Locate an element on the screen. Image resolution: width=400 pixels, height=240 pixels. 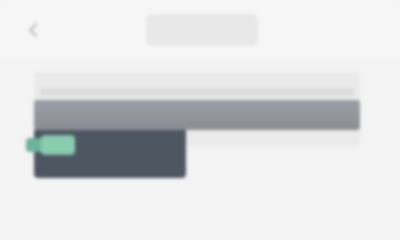
back-arrow-icon is located at coordinates (35, 29).